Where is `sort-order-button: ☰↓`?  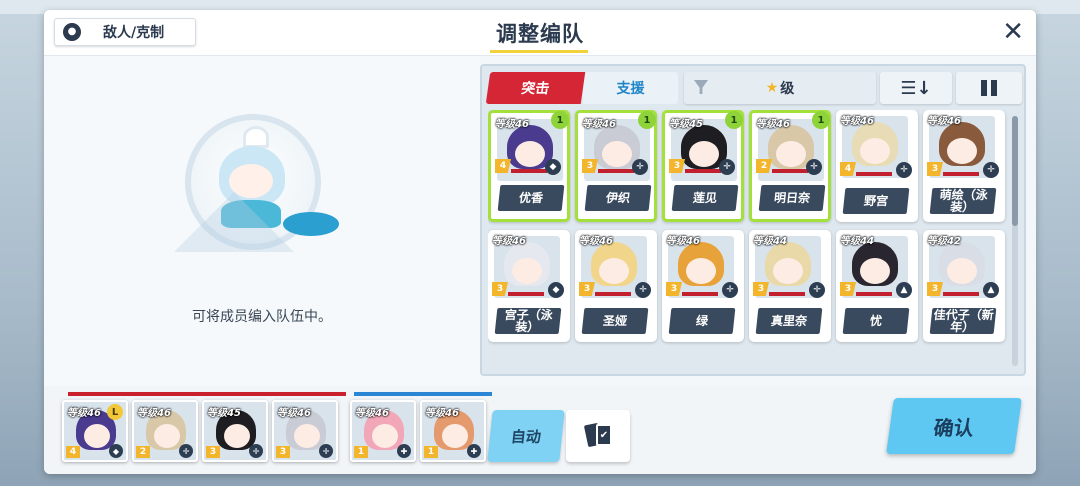 sort-order-button: ☰↓ is located at coordinates (916, 88).